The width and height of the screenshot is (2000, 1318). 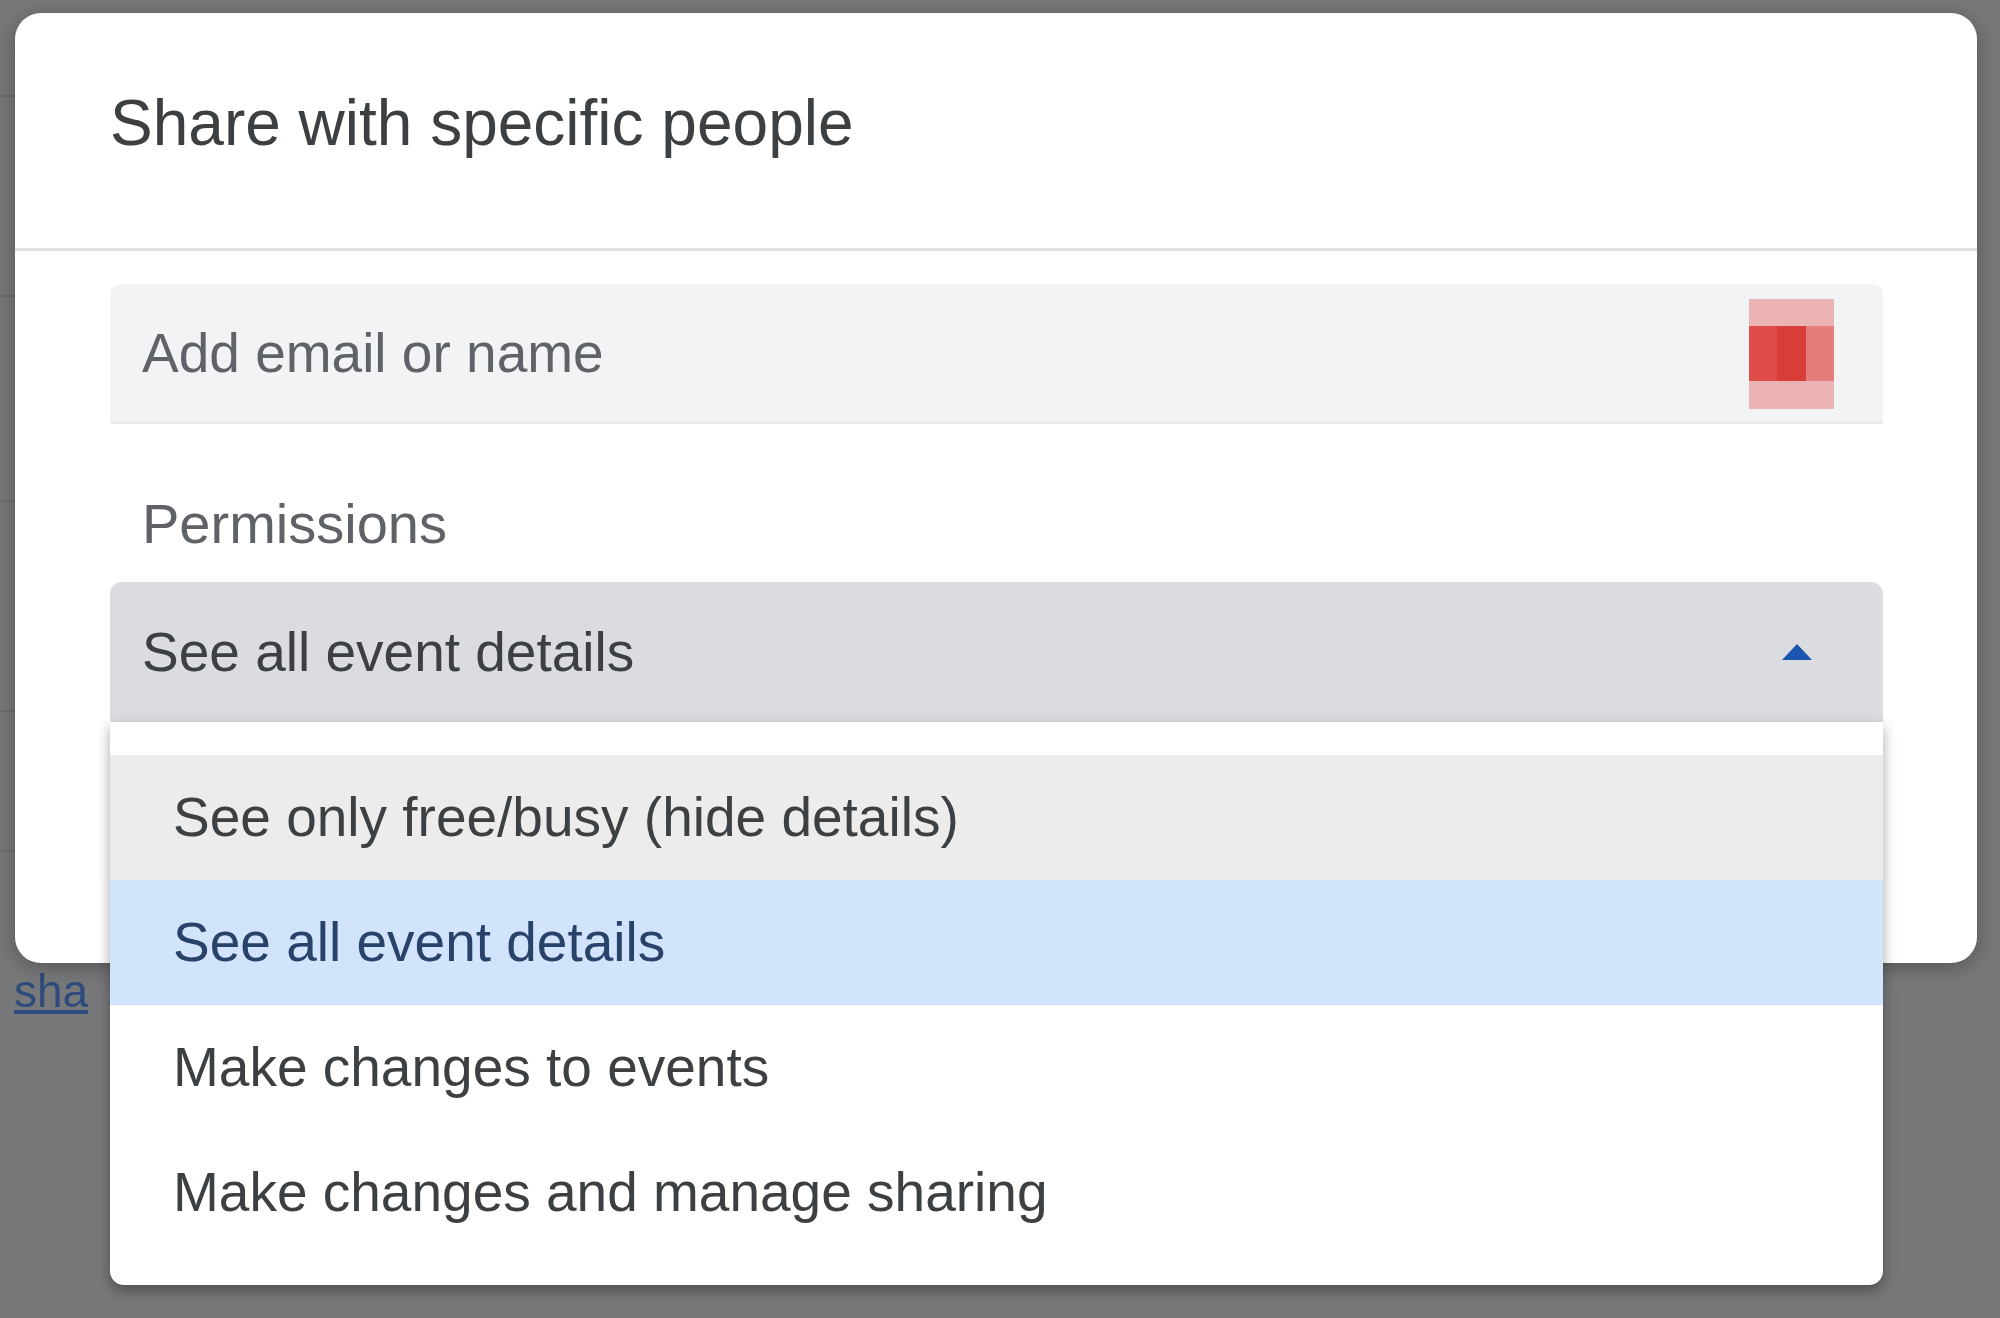 I want to click on dropdown-option: See only free/busy (hide details), so click(x=996, y=817).